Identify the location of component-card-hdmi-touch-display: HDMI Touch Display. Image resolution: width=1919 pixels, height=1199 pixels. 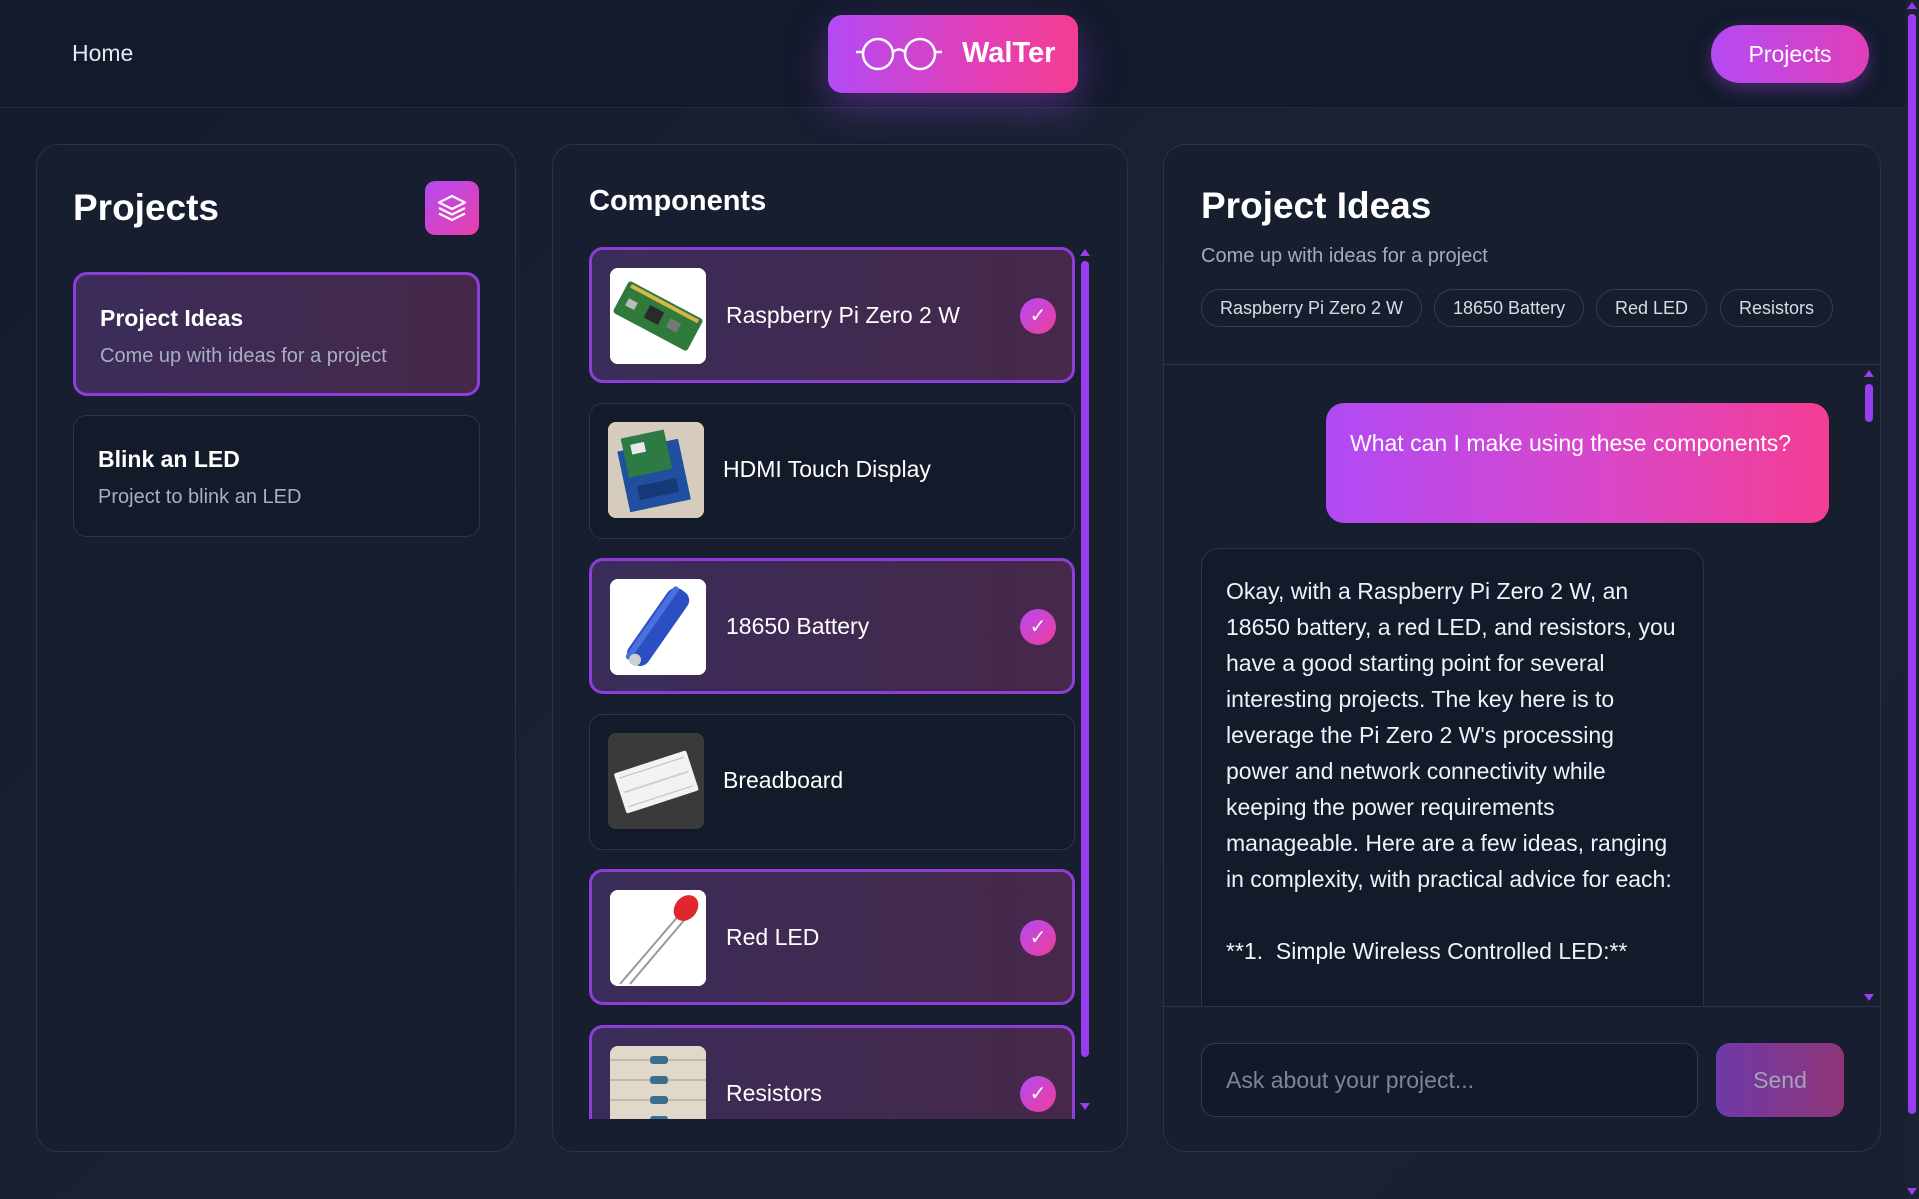
(832, 471).